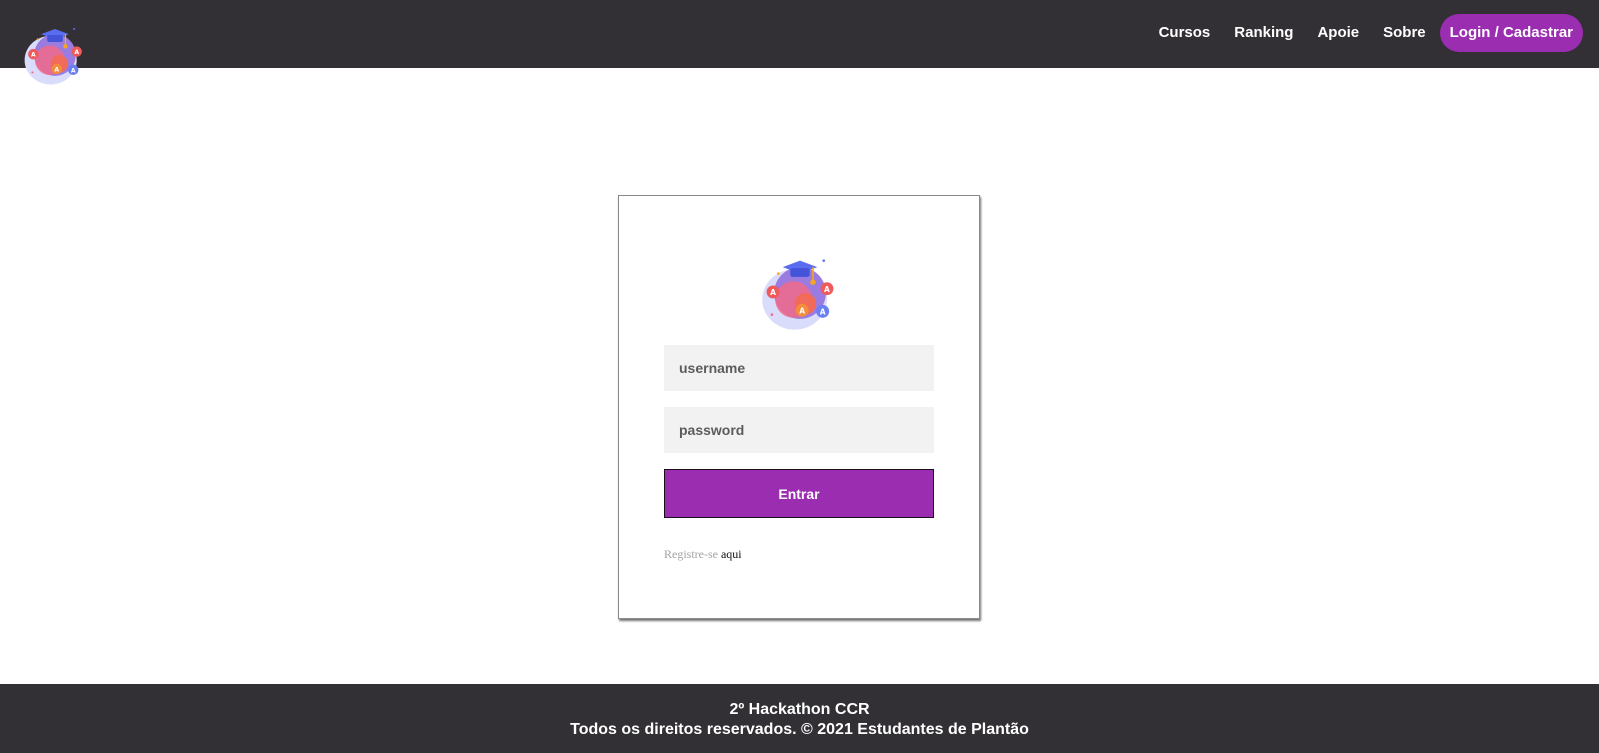  What do you see at coordinates (691, 554) in the screenshot?
I see `register-text: Registre-se` at bounding box center [691, 554].